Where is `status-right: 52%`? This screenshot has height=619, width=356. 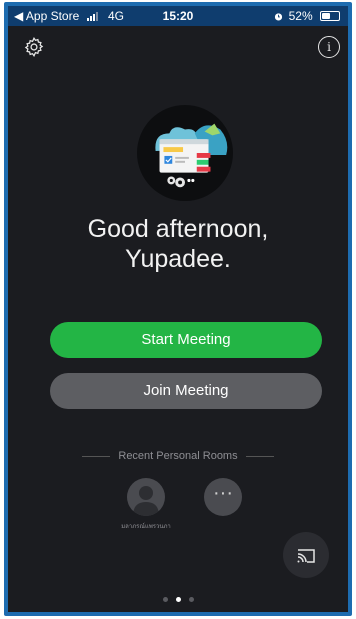
status-right: 52% is located at coordinates (307, 16).